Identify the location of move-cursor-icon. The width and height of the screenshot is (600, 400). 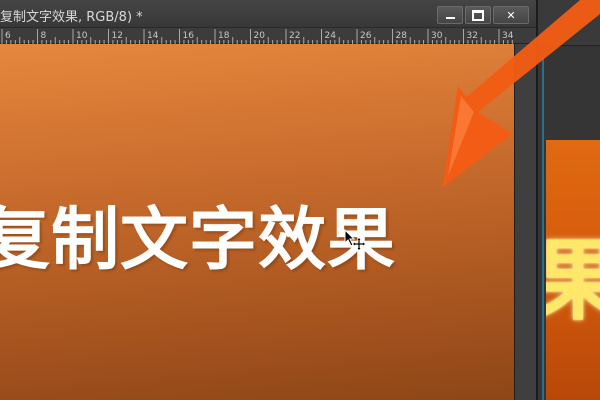
(354, 239).